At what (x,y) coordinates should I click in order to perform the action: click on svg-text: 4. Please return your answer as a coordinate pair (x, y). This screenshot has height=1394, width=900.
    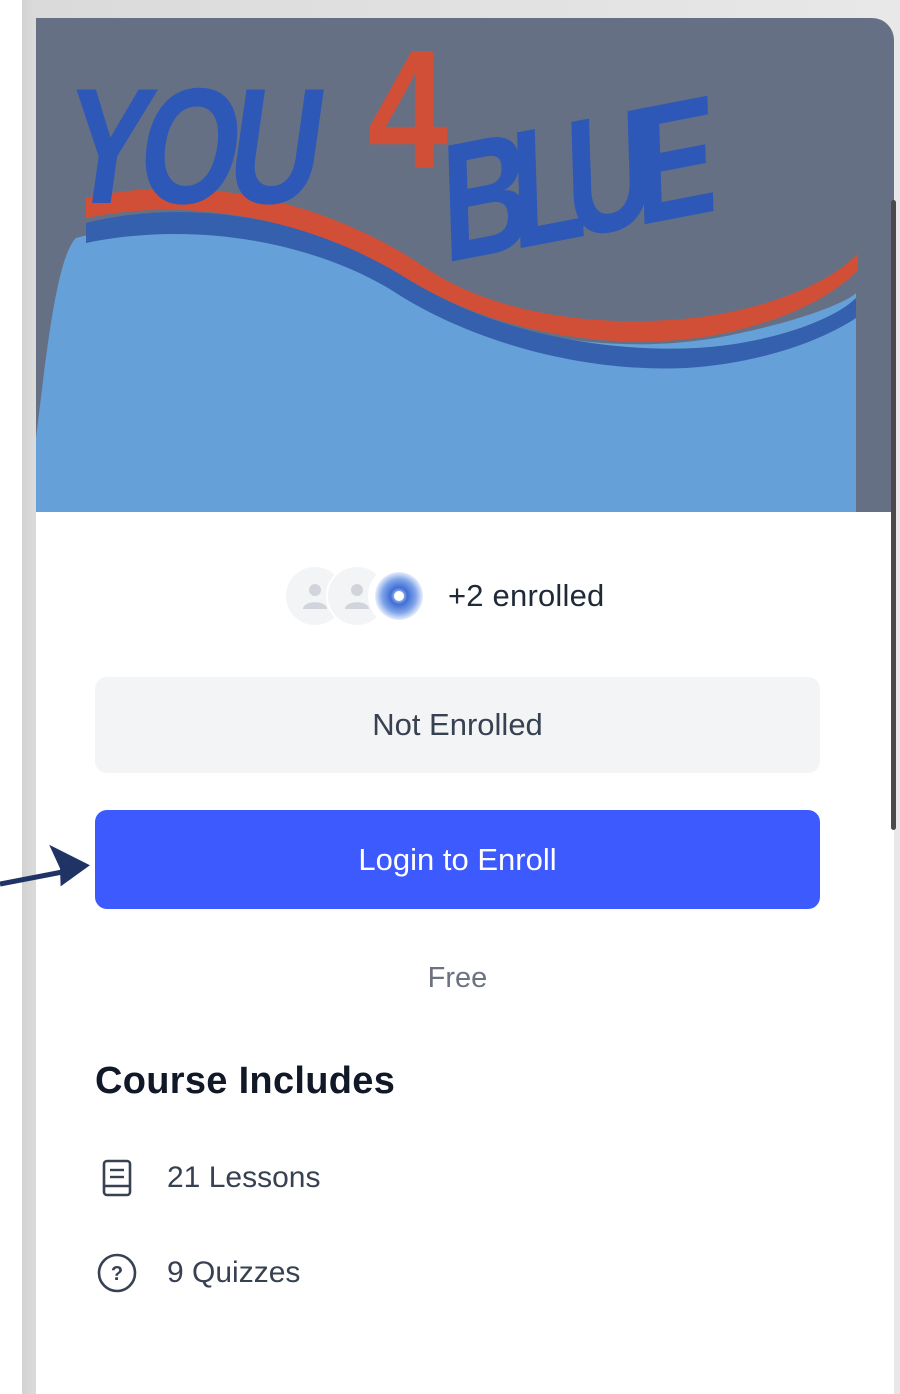
    Looking at the image, I should click on (408, 111).